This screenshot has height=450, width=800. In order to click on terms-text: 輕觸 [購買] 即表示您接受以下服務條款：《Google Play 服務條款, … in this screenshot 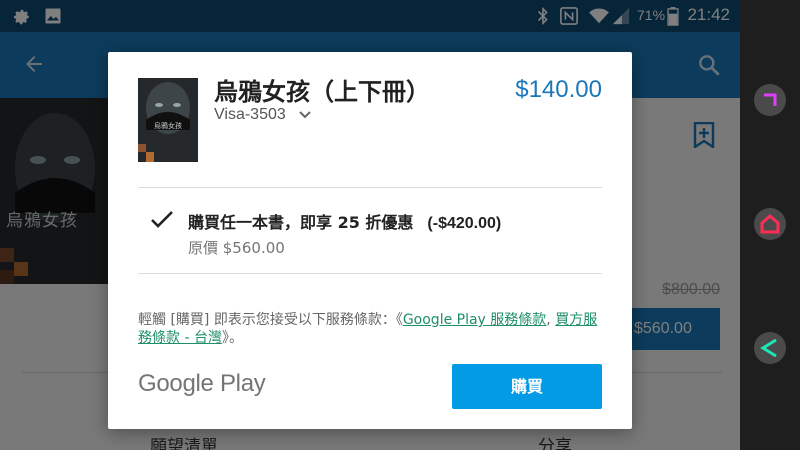, I will do `click(373, 329)`.